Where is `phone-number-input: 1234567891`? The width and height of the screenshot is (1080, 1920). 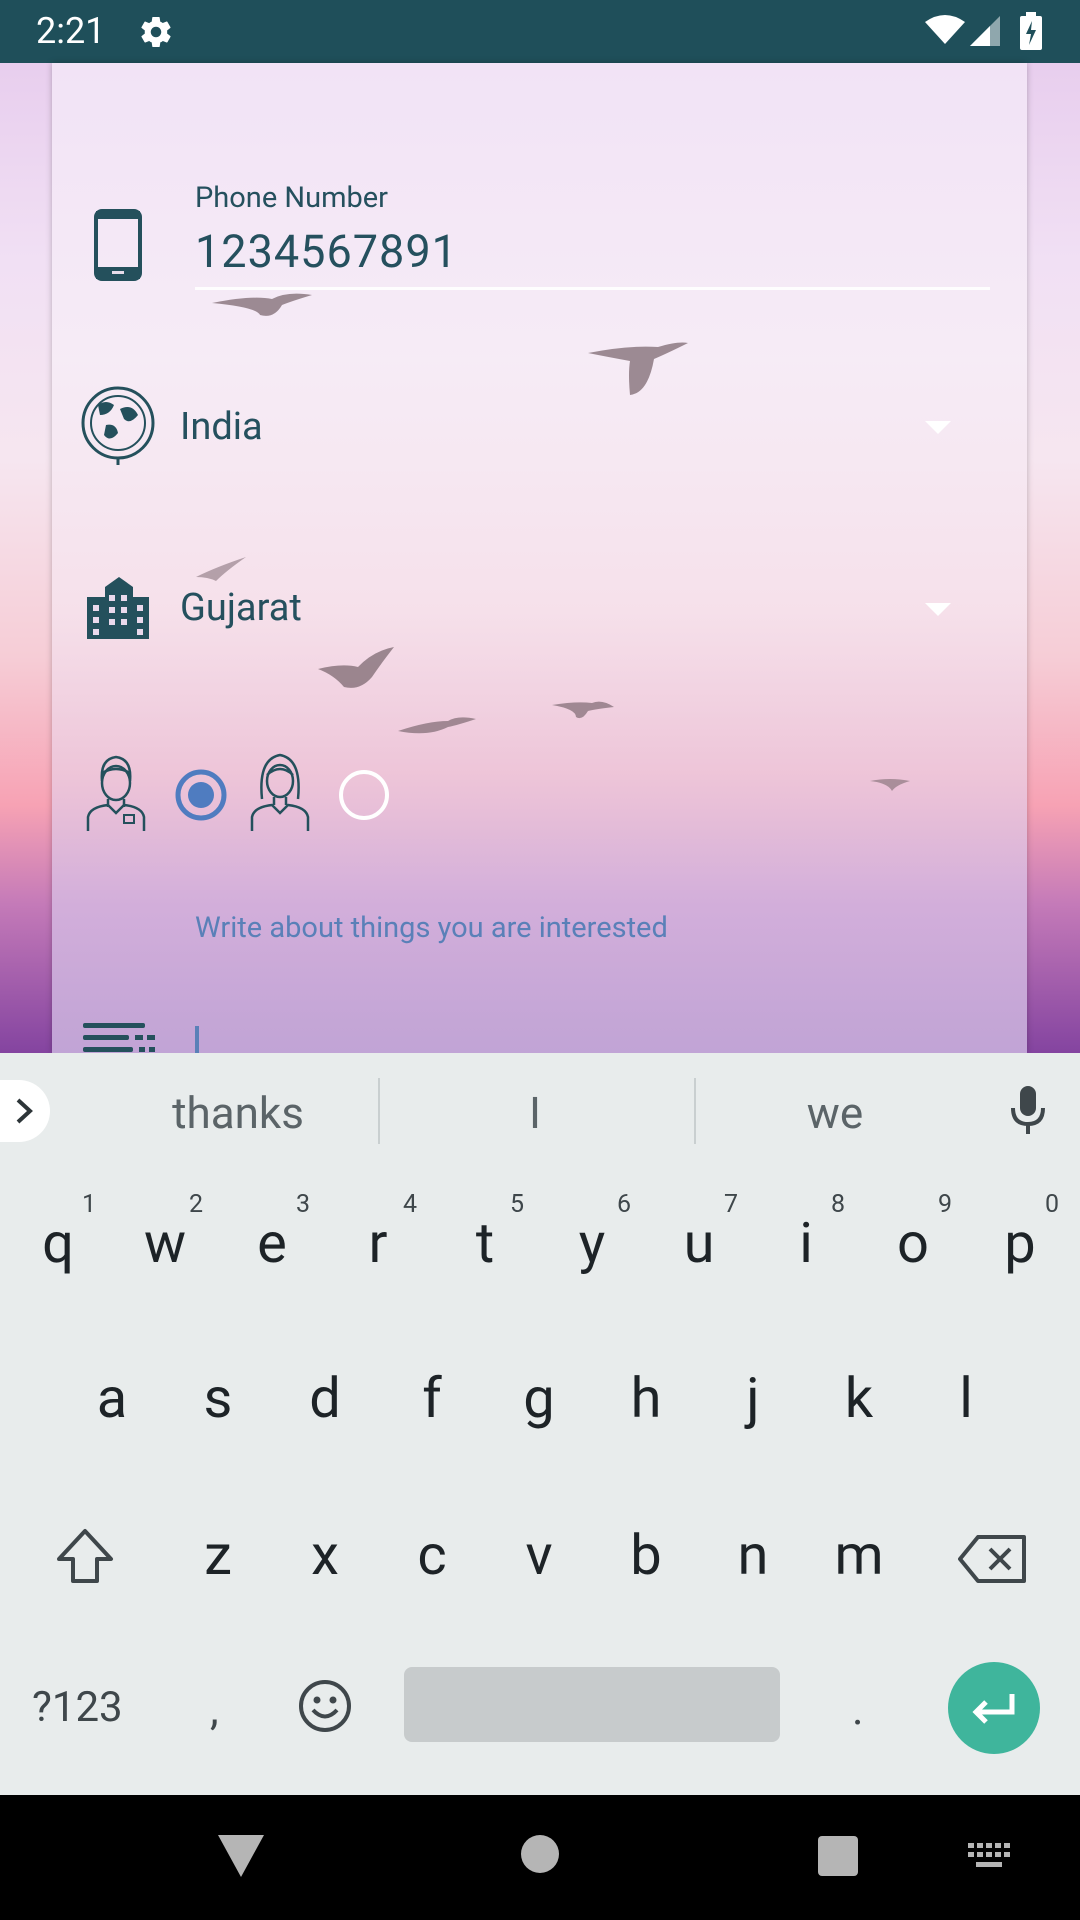
phone-number-input: 1234567891 is located at coordinates (326, 251).